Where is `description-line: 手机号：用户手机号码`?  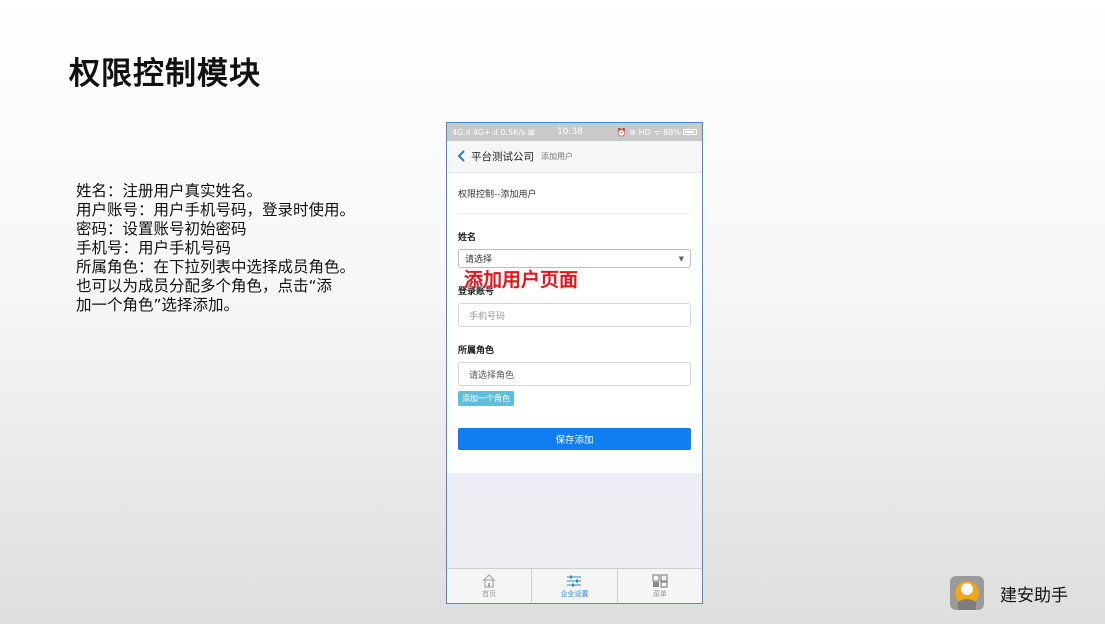
description-line: 手机号：用户手机号码 is located at coordinates (154, 248).